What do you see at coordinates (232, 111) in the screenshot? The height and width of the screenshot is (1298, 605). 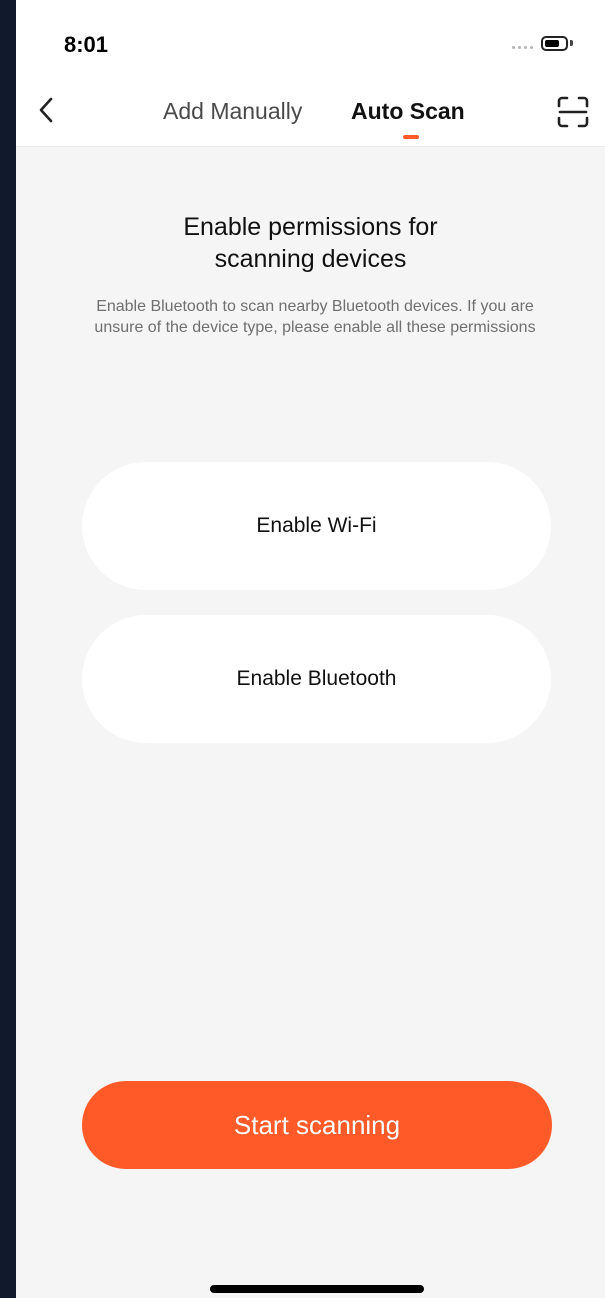 I see `tab-add-manually: Add Manually` at bounding box center [232, 111].